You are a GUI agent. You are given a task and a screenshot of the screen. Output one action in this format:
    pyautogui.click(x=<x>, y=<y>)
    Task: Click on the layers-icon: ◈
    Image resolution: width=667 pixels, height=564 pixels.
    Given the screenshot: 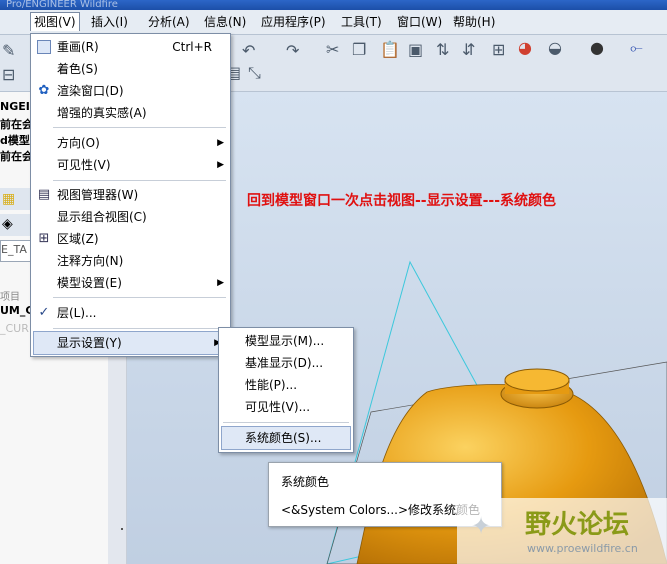 What is the action you would take?
    pyautogui.click(x=7, y=224)
    